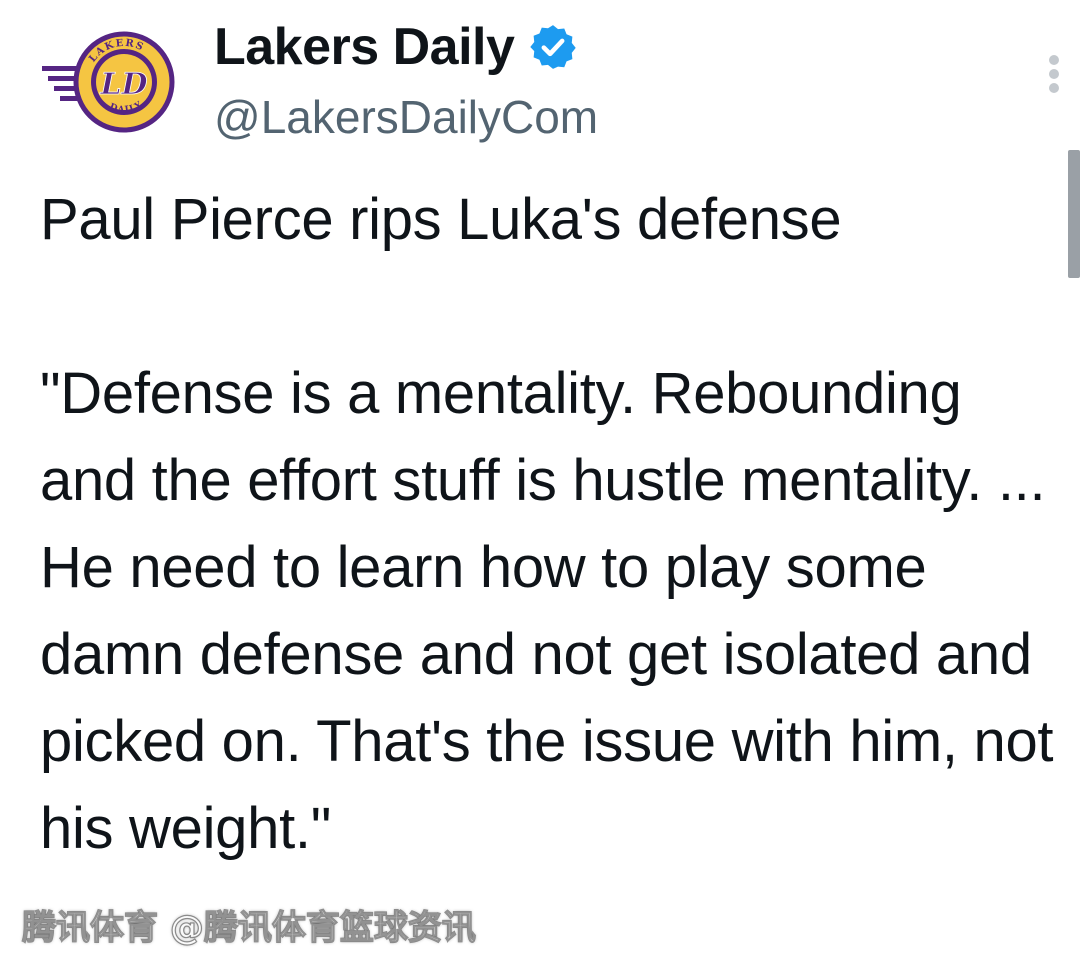 The width and height of the screenshot is (1080, 963). Describe the element at coordinates (406, 117) in the screenshot. I see `account-handle: @LakersDailyCom` at that location.